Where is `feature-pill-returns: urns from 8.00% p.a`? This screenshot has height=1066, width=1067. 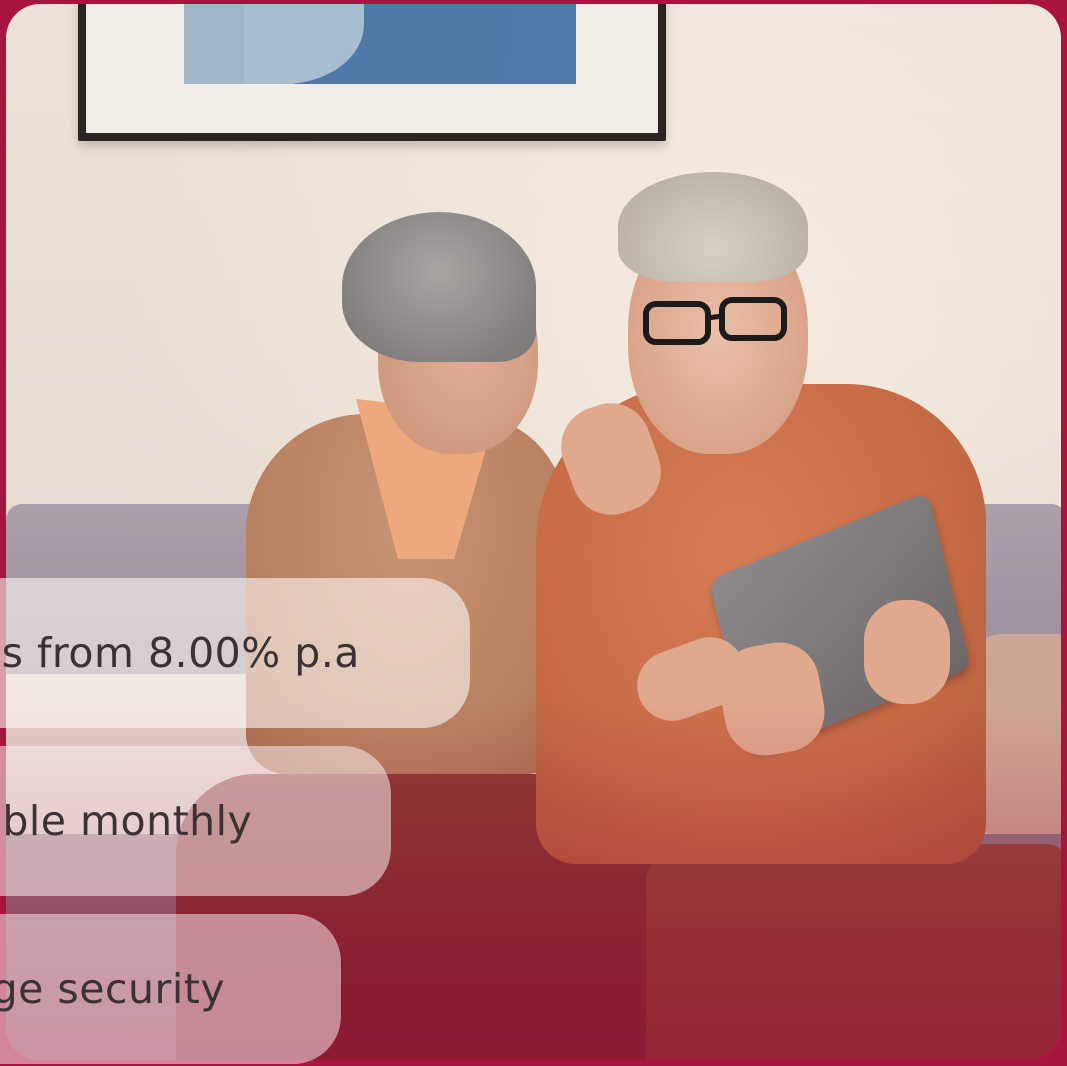
feature-pill-returns: urns from 8.00% p.a is located at coordinates (235, 653).